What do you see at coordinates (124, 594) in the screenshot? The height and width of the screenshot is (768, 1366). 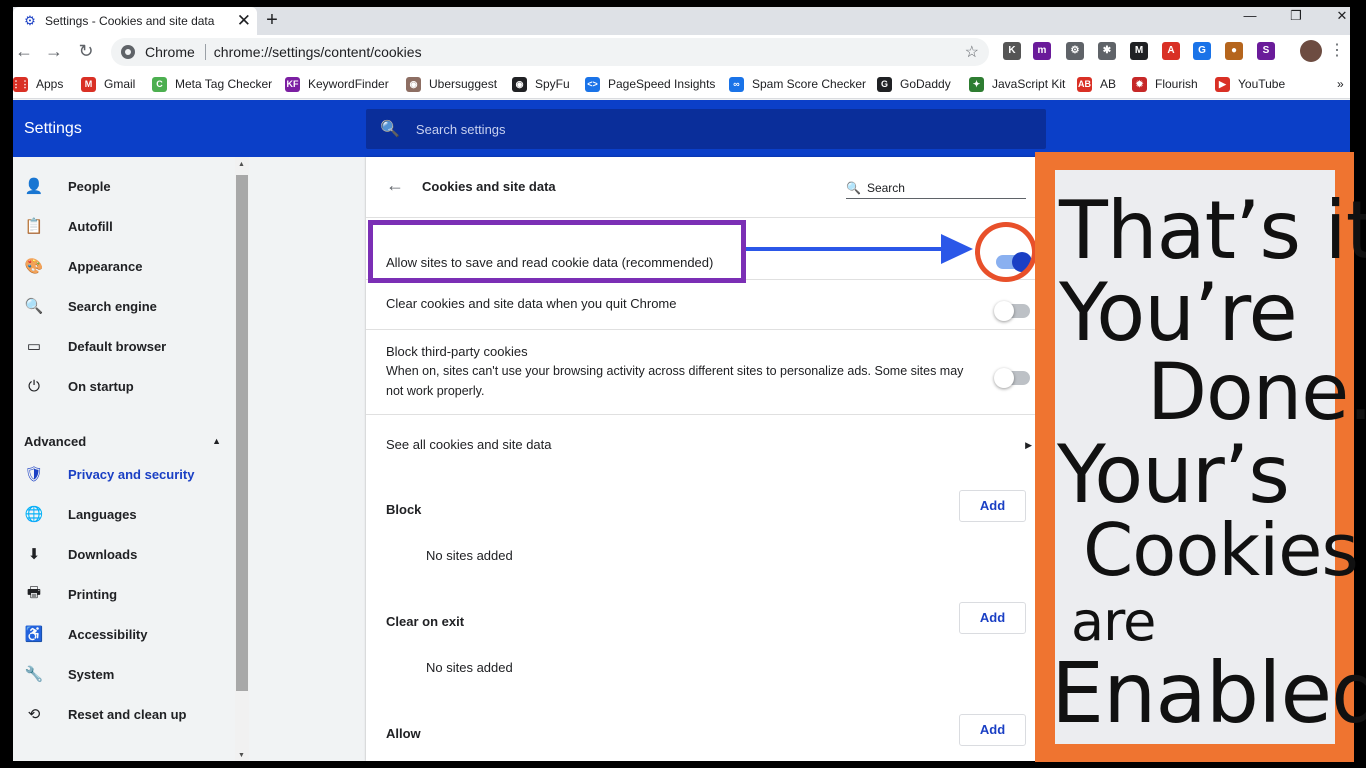 I see `sidebar-item-printing: 🖶 Printing` at bounding box center [124, 594].